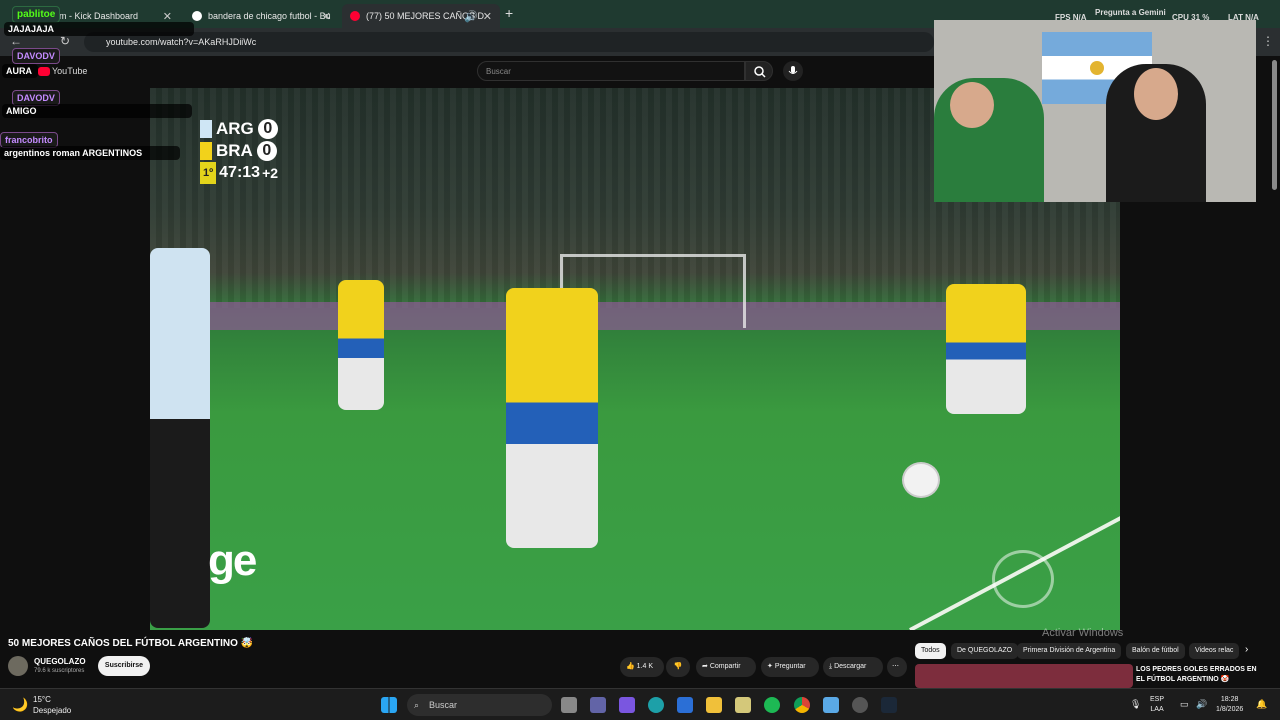  What do you see at coordinates (630, 666) in the screenshot?
I see `thumbs-up-icon: 👍` at bounding box center [630, 666].